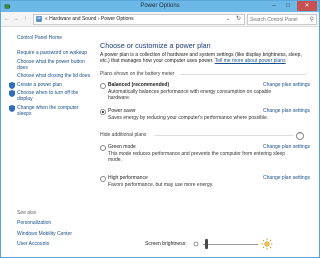 The image size is (320, 258). What do you see at coordinates (25, 19) in the screenshot?
I see `up-arrow-icon: ↑` at bounding box center [25, 19].